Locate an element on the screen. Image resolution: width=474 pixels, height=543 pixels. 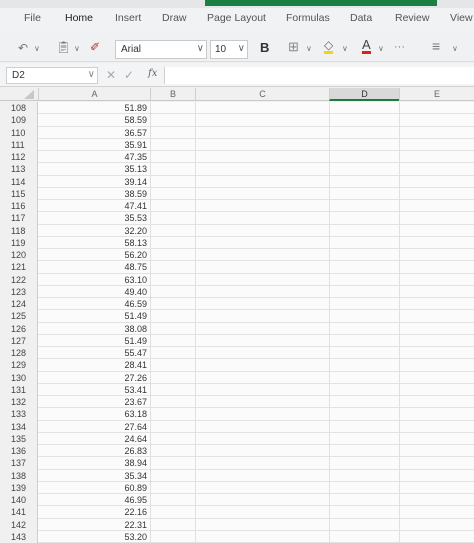
row-header: 128 is located at coordinates (19, 353).